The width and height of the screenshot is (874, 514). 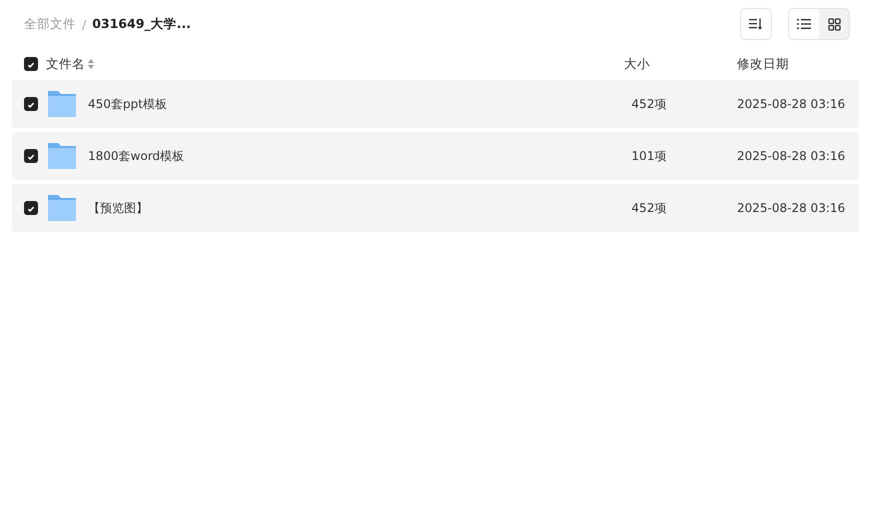 What do you see at coordinates (834, 24) in the screenshot?
I see `grid-icon` at bounding box center [834, 24].